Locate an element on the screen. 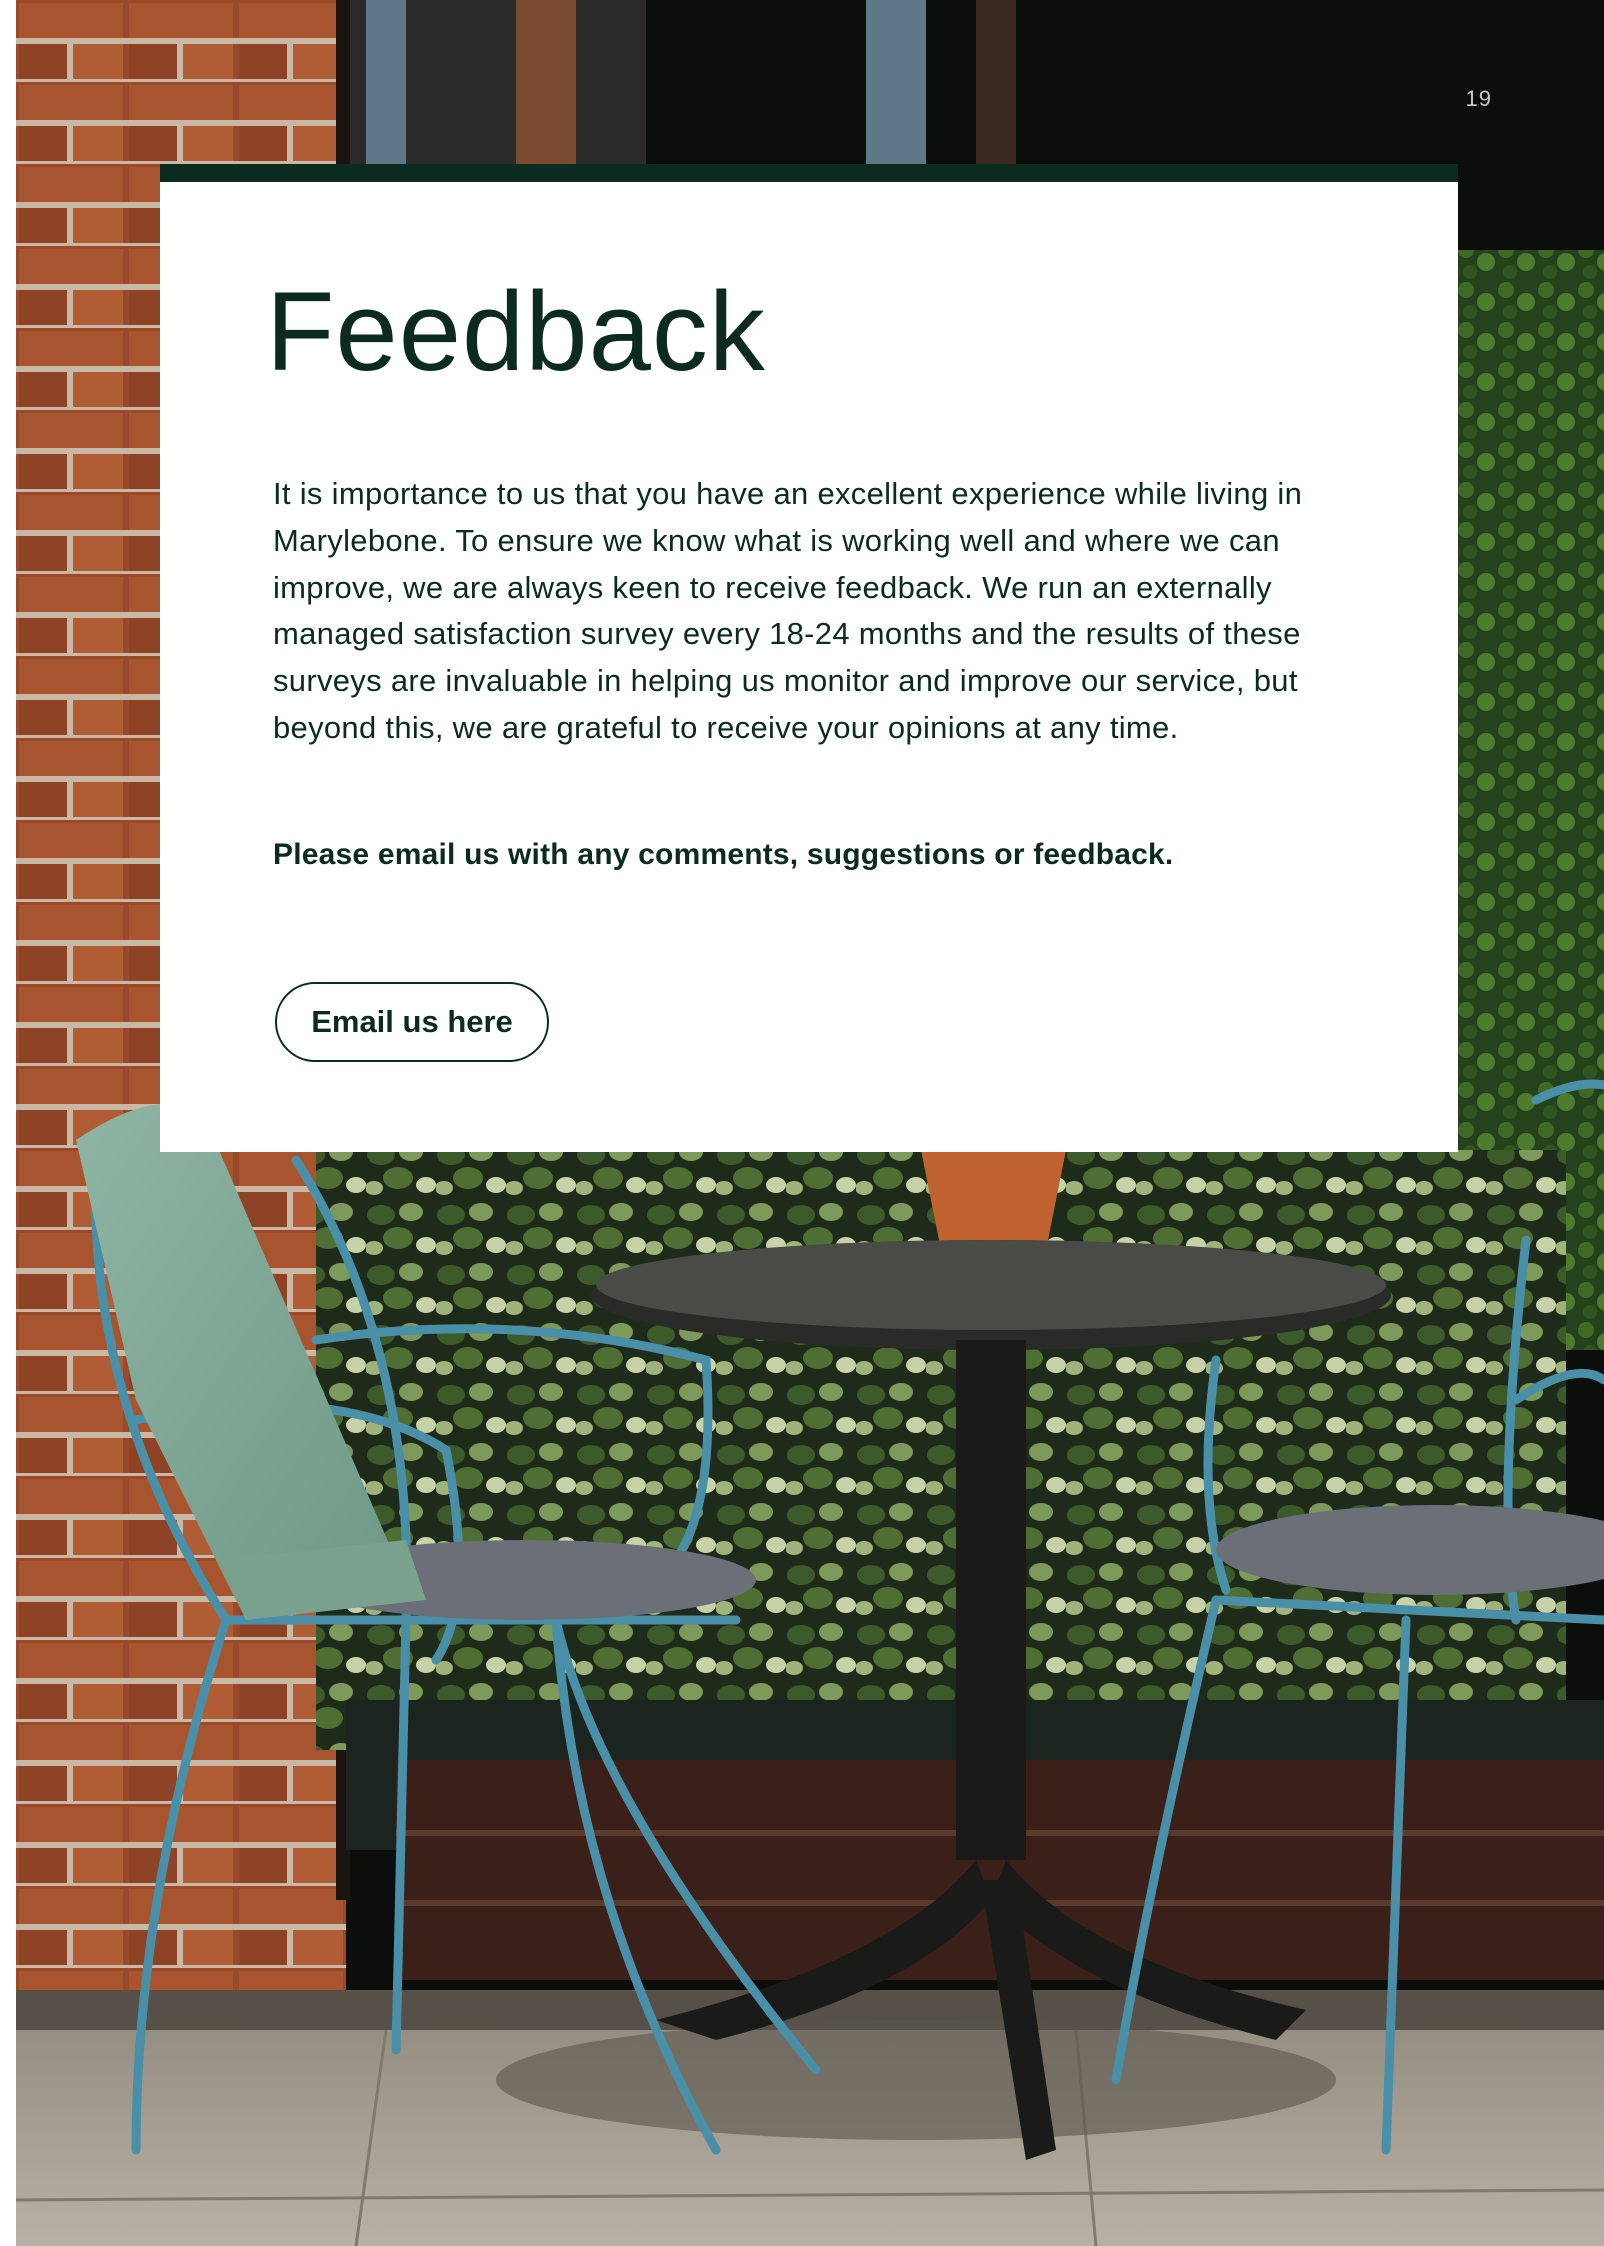  card-accent-bar is located at coordinates (809, 173).